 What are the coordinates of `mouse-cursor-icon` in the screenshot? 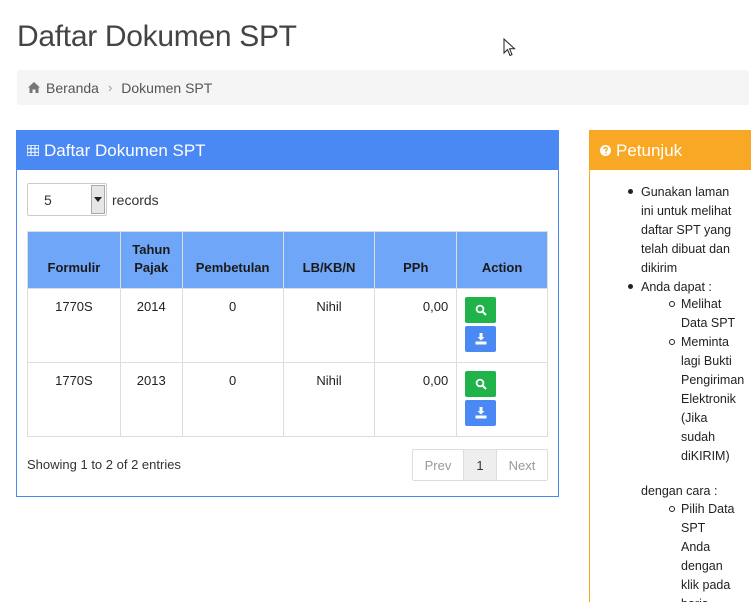 It's located at (509, 47).